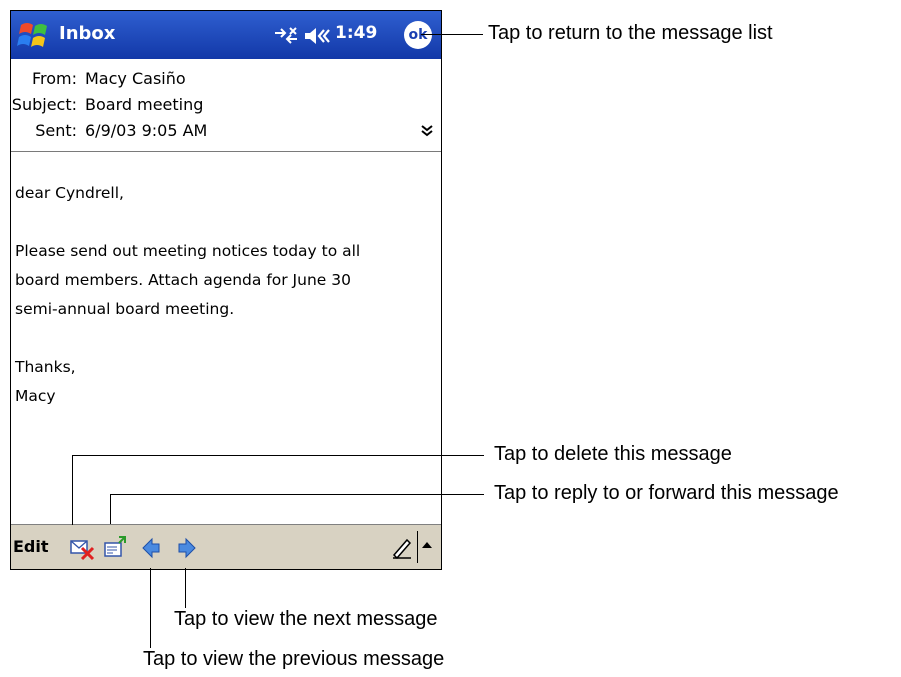  What do you see at coordinates (427, 132) in the screenshot?
I see `double-chevron-down-icon` at bounding box center [427, 132].